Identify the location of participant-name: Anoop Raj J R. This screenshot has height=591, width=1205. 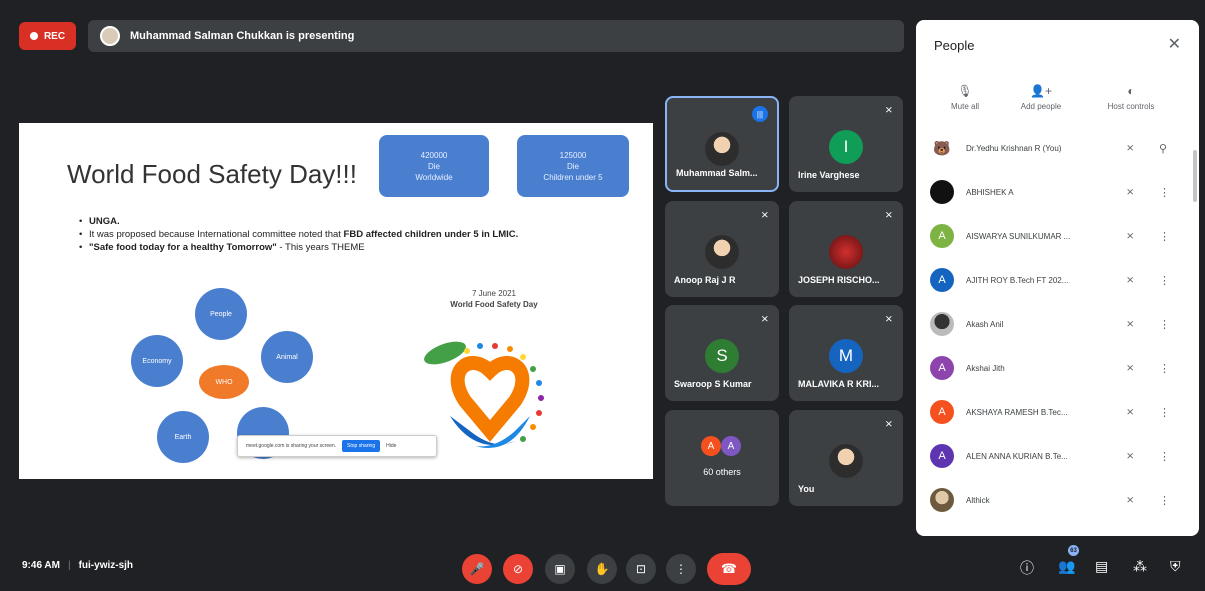
(705, 280).